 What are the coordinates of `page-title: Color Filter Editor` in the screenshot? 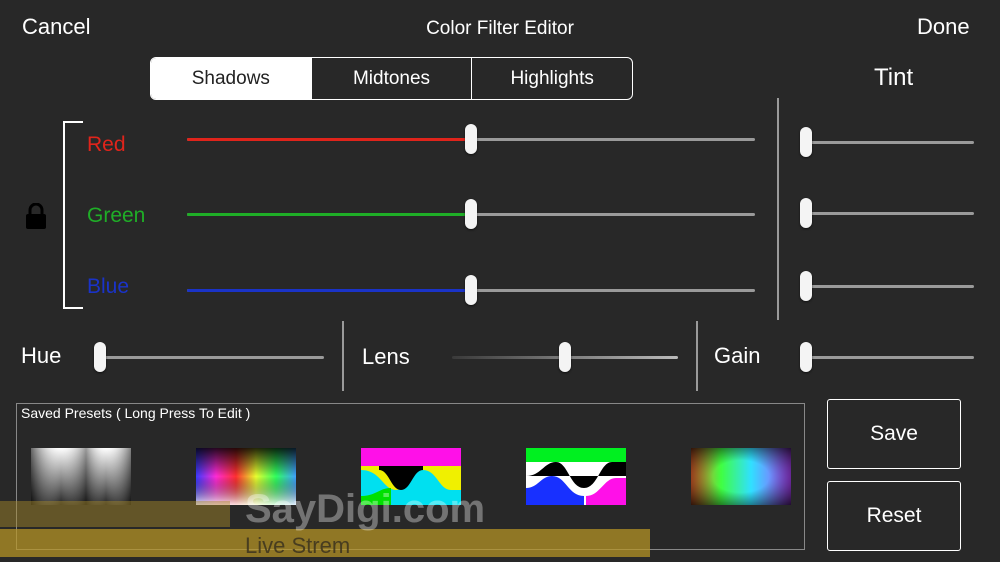 It's located at (500, 28).